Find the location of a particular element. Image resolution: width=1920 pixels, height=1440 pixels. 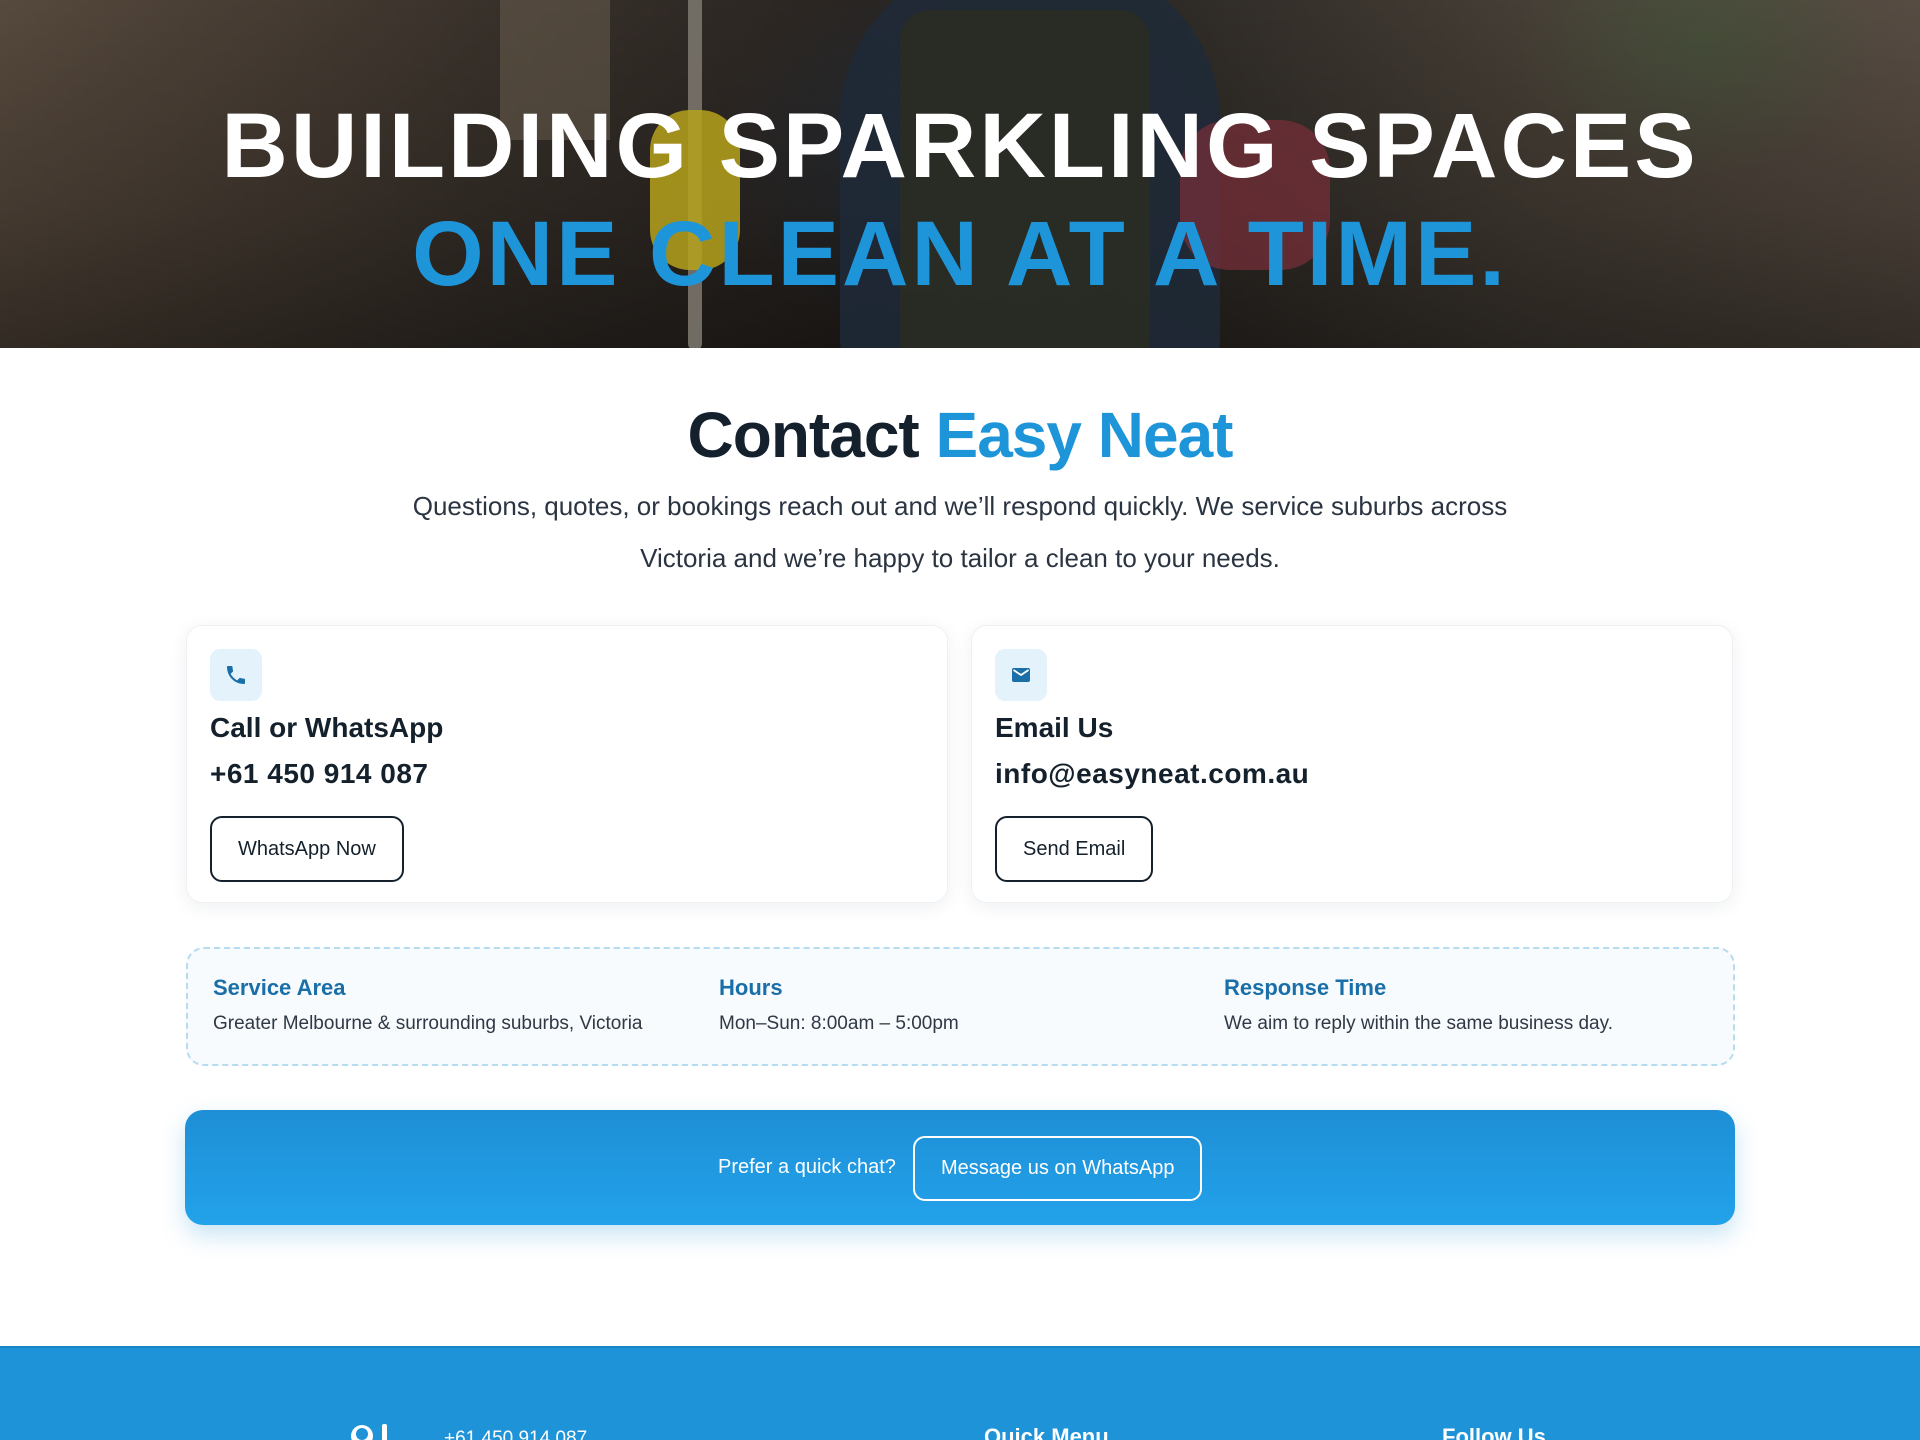

contact-title-accent: Easy Neat is located at coordinates (1084, 435).